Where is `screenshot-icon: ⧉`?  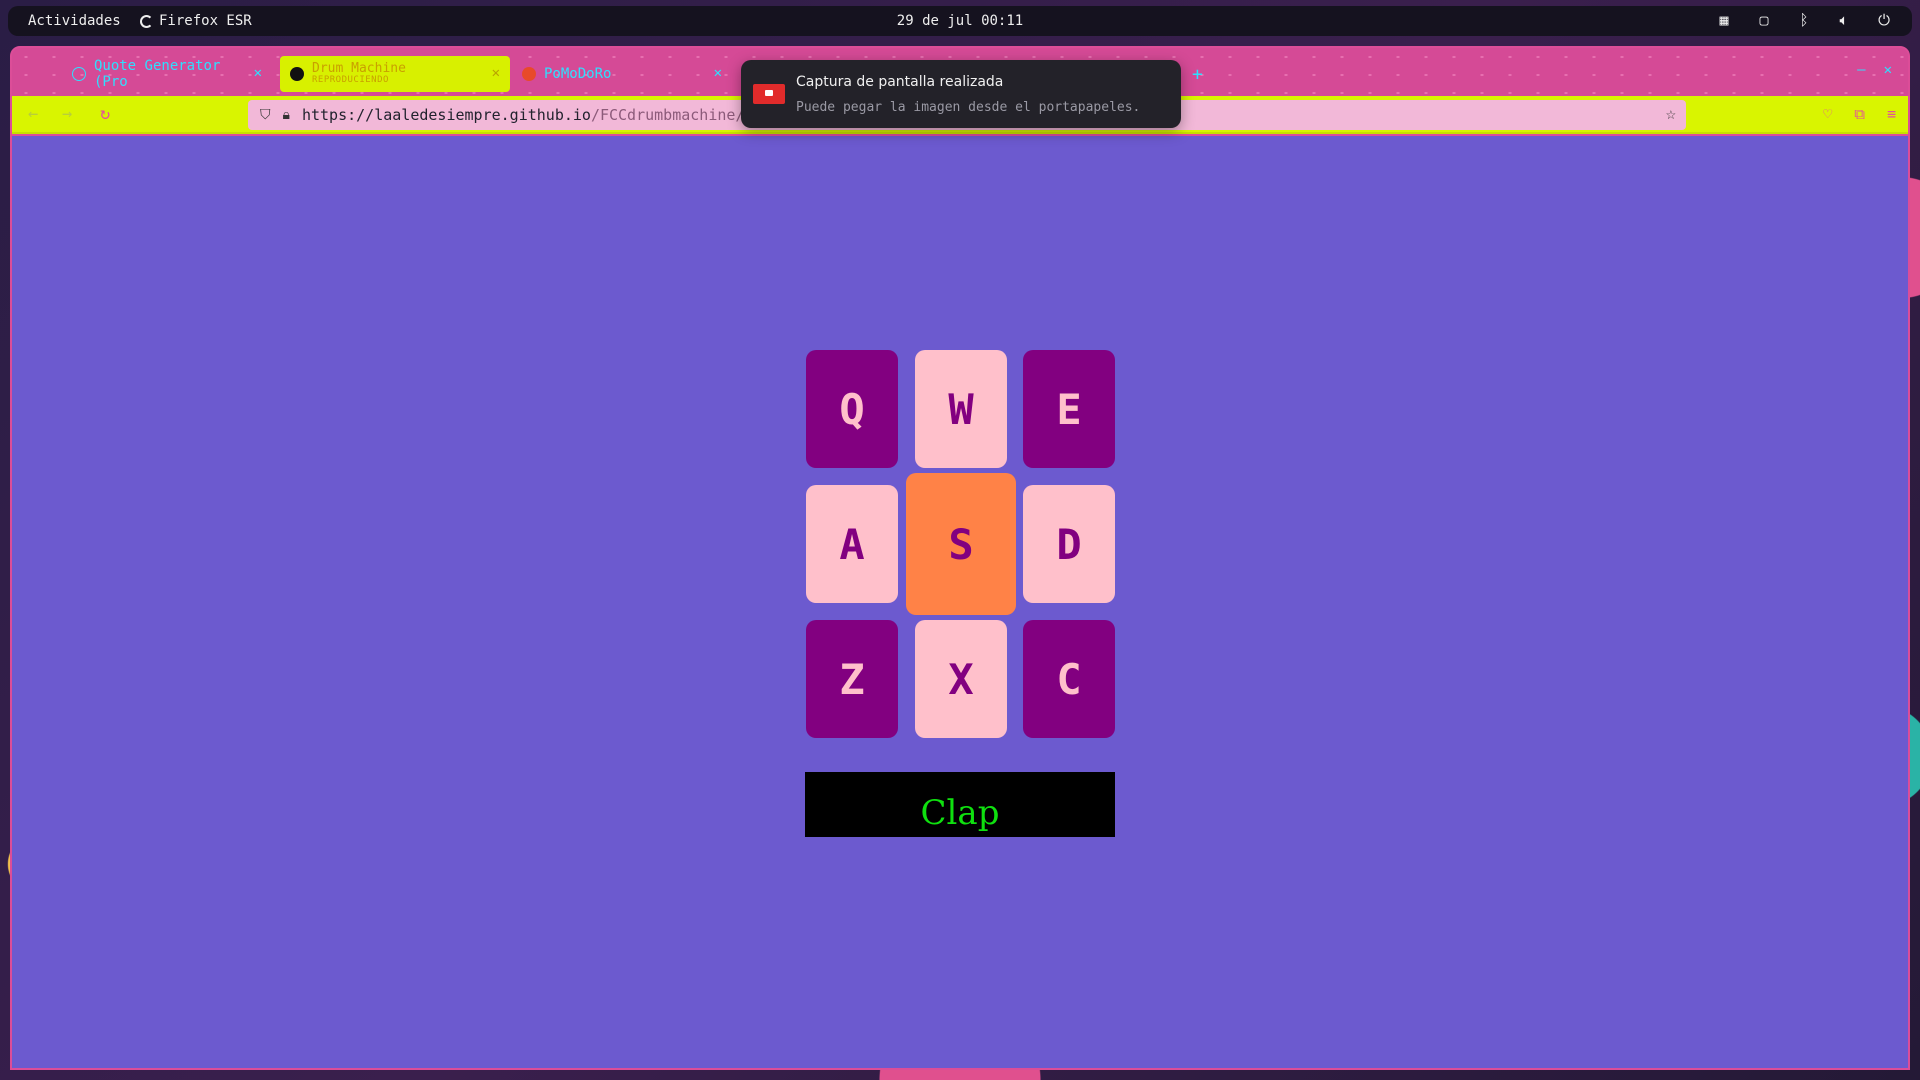 screenshot-icon: ⧉ is located at coordinates (1859, 114).